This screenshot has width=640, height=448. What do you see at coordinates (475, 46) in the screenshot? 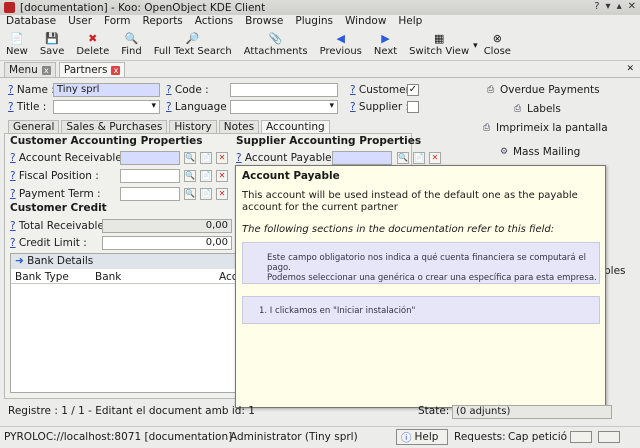
I see `switch-view-dropdown-icon: ▾` at bounding box center [475, 46].